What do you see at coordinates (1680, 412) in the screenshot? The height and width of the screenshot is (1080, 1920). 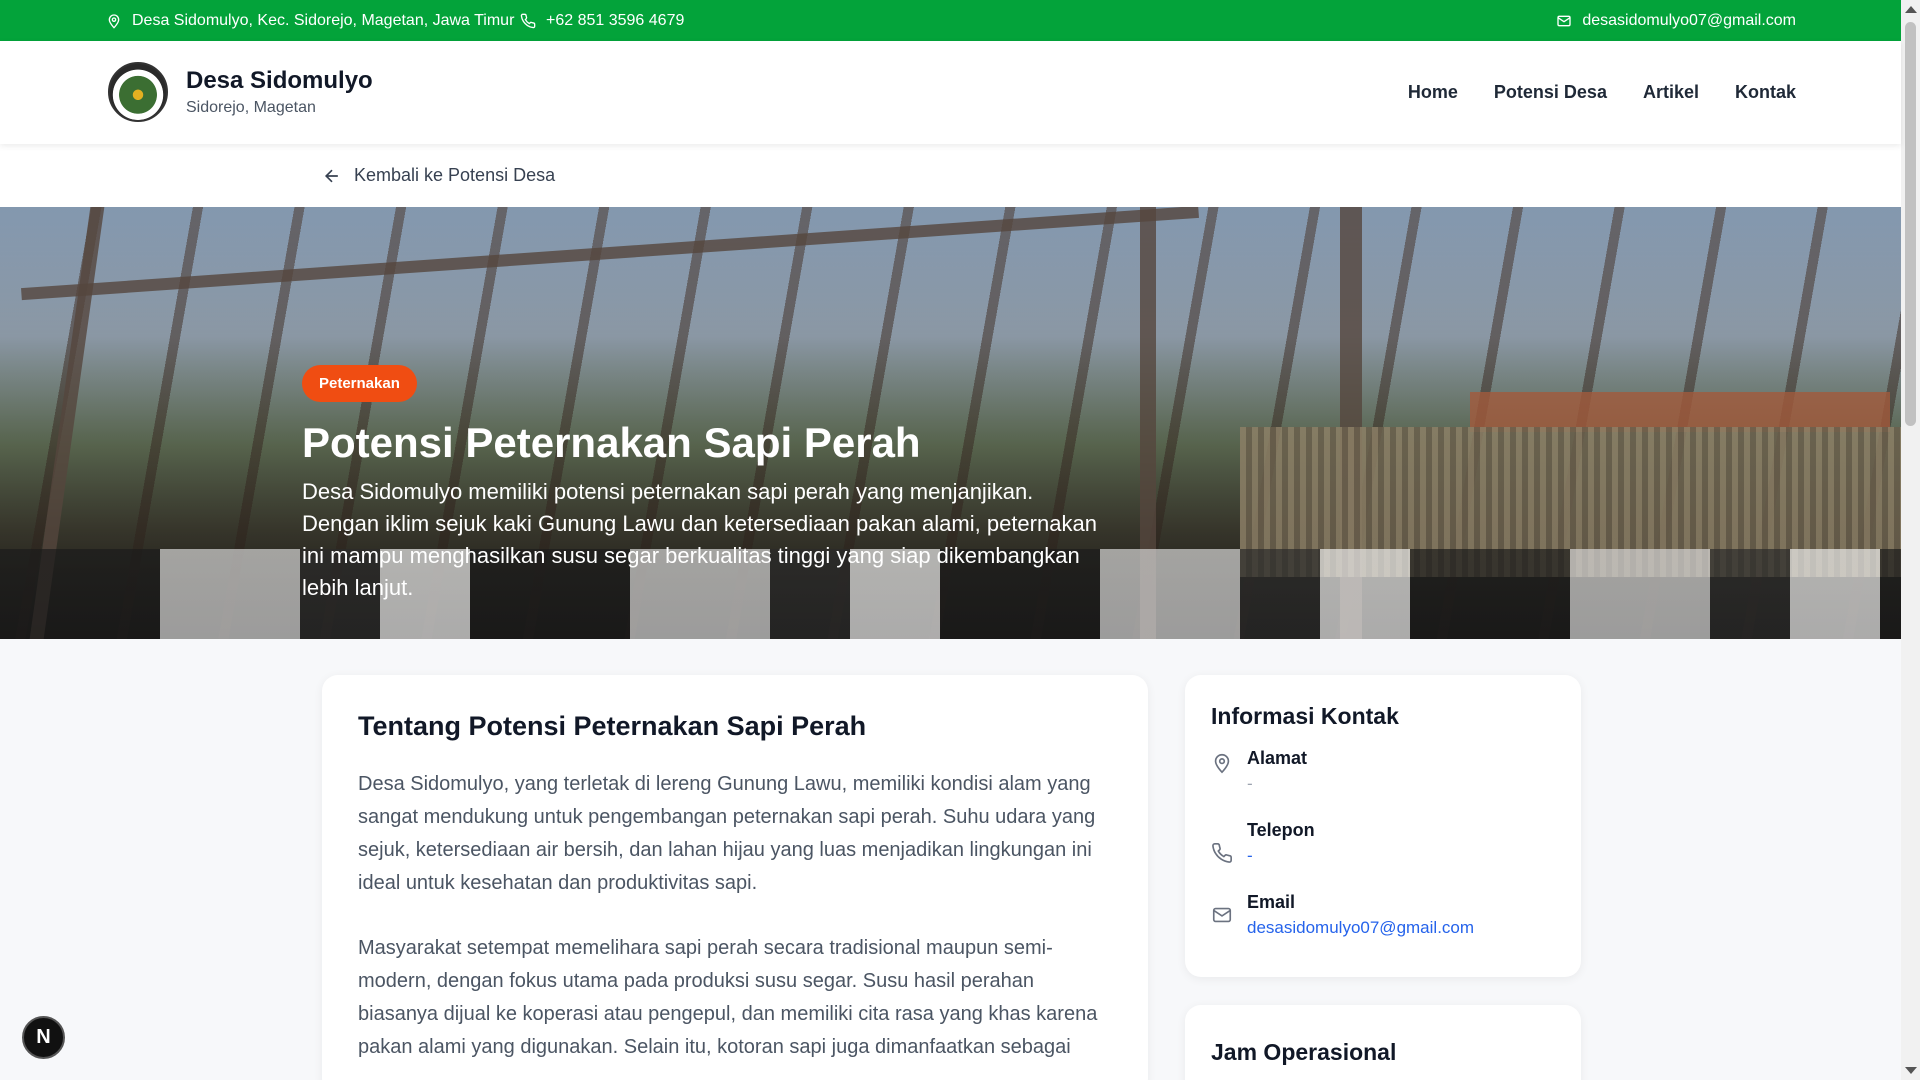 I see `hero-roofs` at bounding box center [1680, 412].